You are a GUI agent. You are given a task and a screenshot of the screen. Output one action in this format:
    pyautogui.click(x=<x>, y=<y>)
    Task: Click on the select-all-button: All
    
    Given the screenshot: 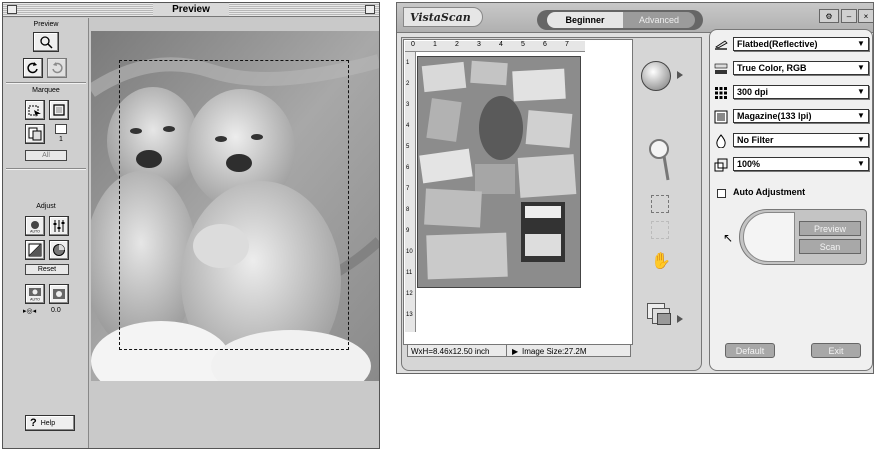 What is the action you would take?
    pyautogui.click(x=46, y=155)
    